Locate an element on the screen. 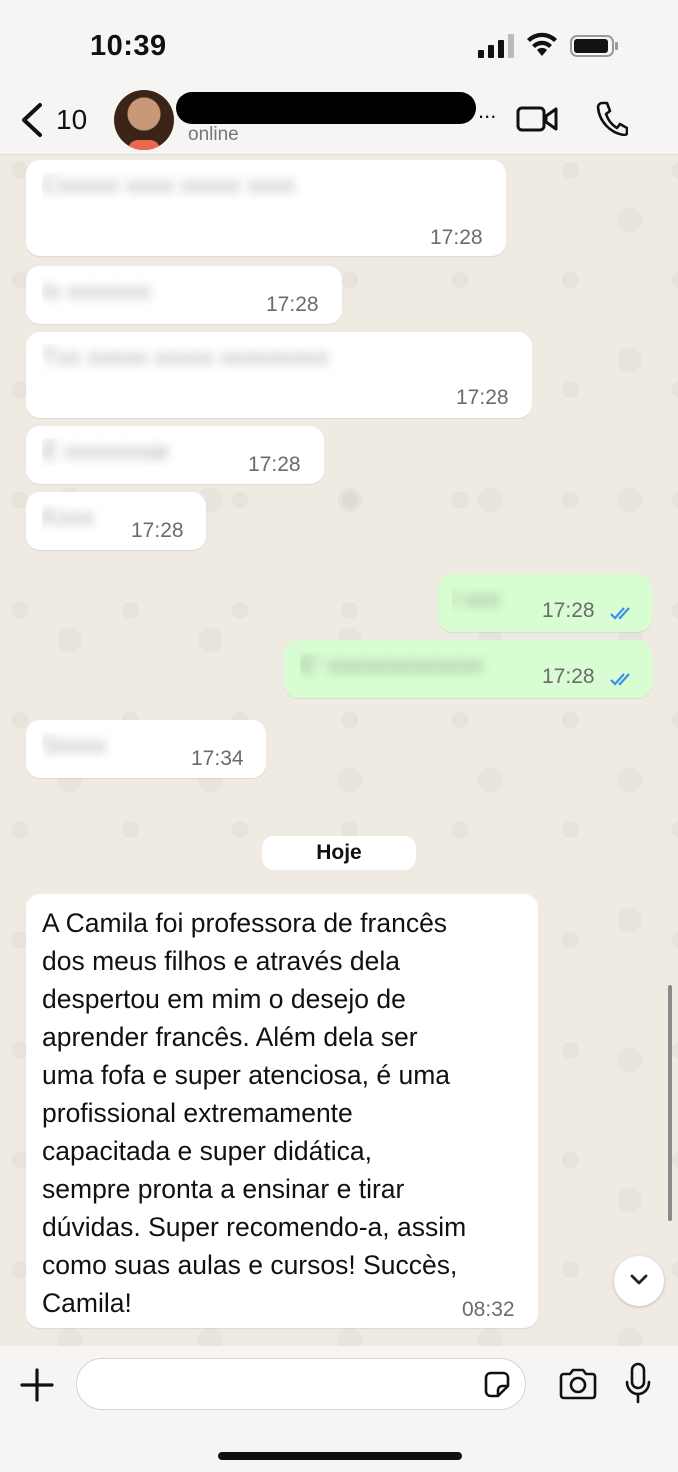 The width and height of the screenshot is (678, 1472). back-chevron-icon is located at coordinates (32, 120).